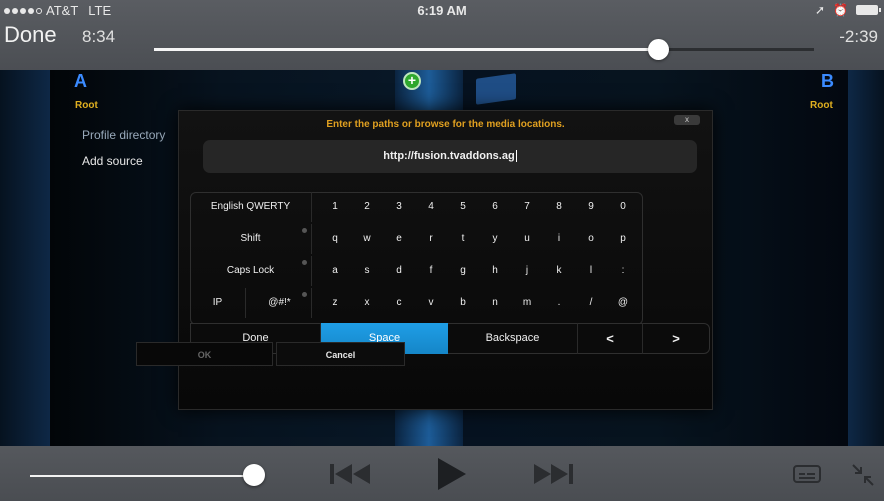 Image resolution: width=884 pixels, height=501 pixels. What do you see at coordinates (86, 105) in the screenshot?
I see `pane-root-left: Root` at bounding box center [86, 105].